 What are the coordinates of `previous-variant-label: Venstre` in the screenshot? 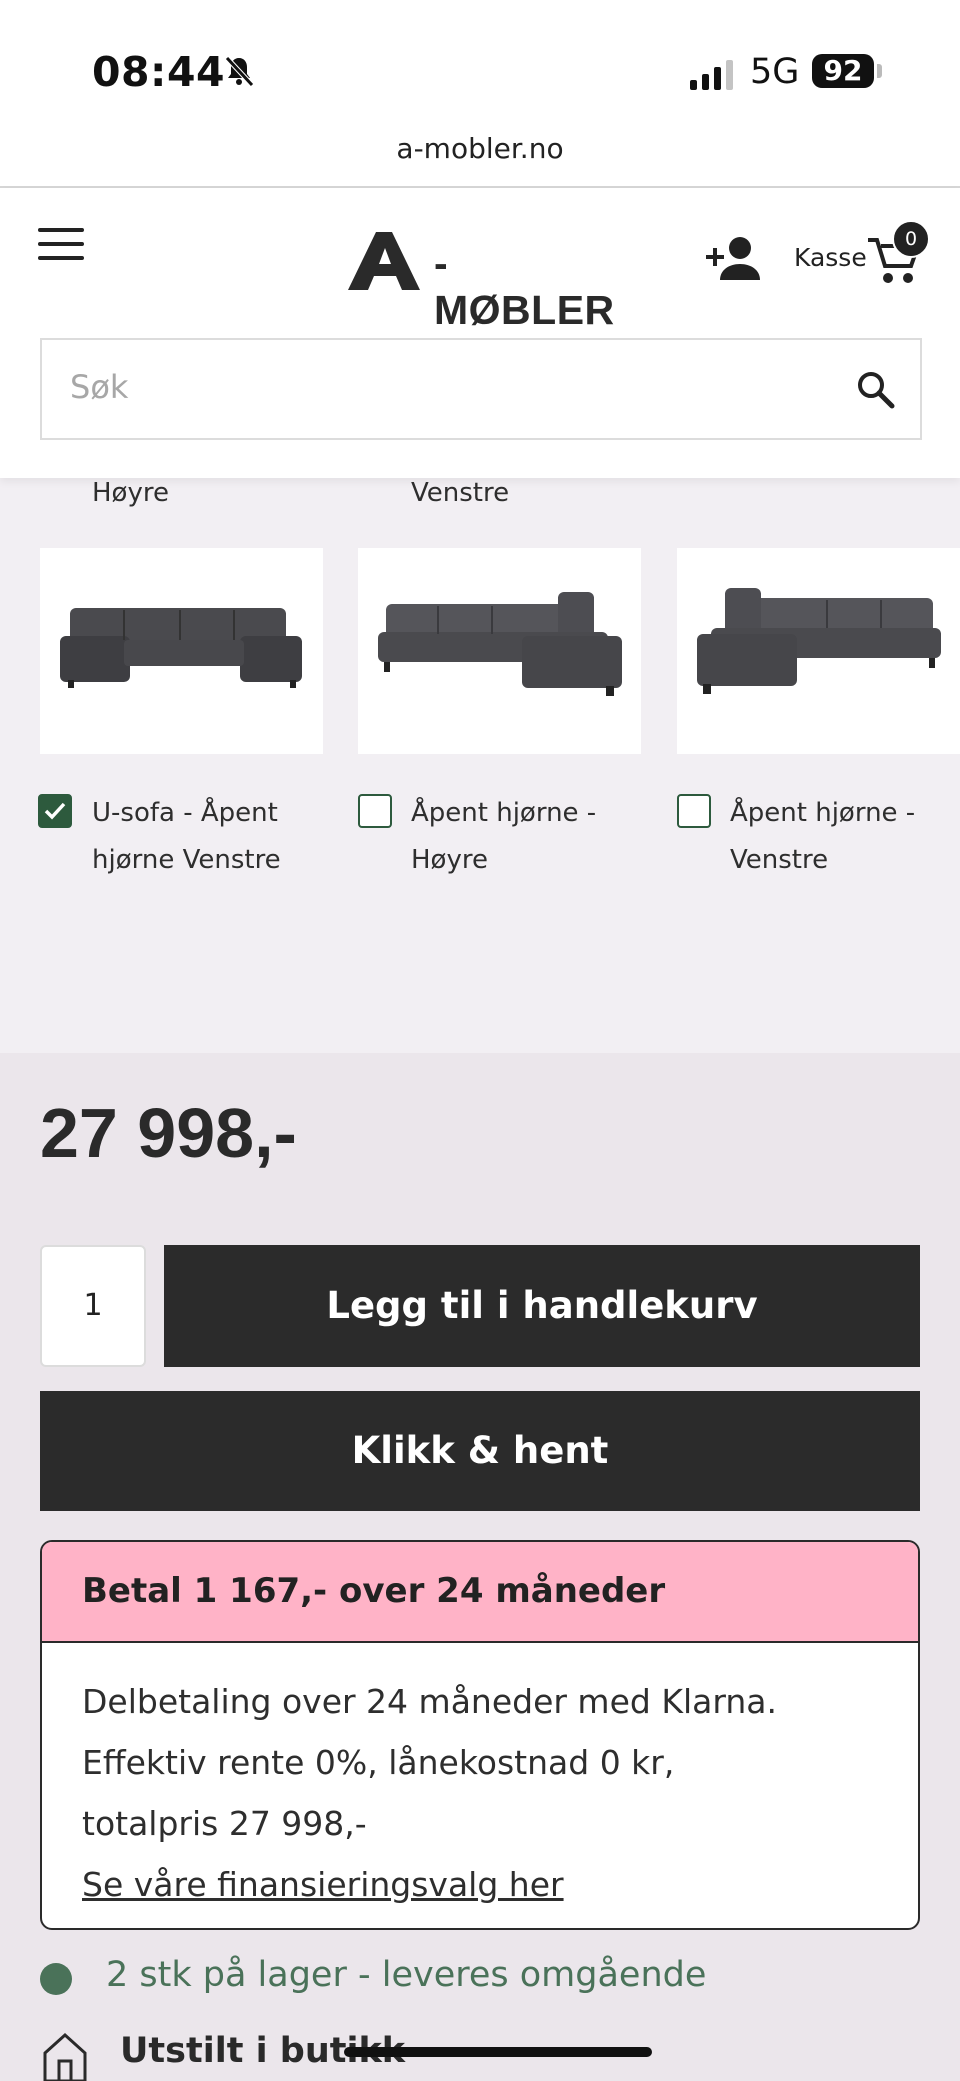 It's located at (460, 493).